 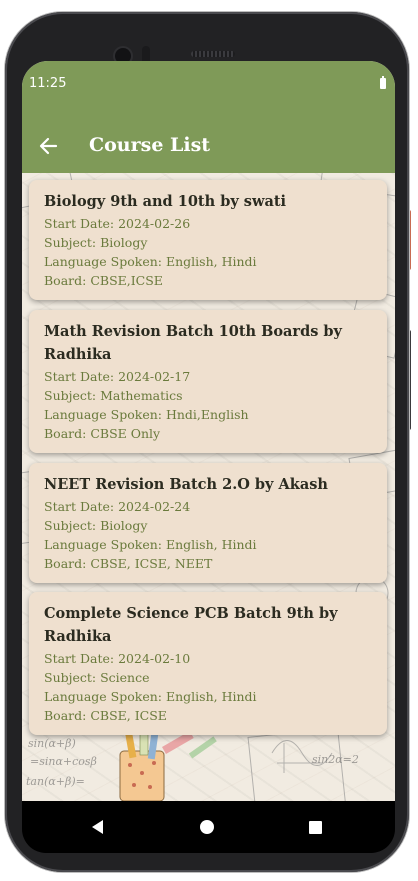 What do you see at coordinates (48, 146) in the screenshot?
I see `back-arrow-icon` at bounding box center [48, 146].